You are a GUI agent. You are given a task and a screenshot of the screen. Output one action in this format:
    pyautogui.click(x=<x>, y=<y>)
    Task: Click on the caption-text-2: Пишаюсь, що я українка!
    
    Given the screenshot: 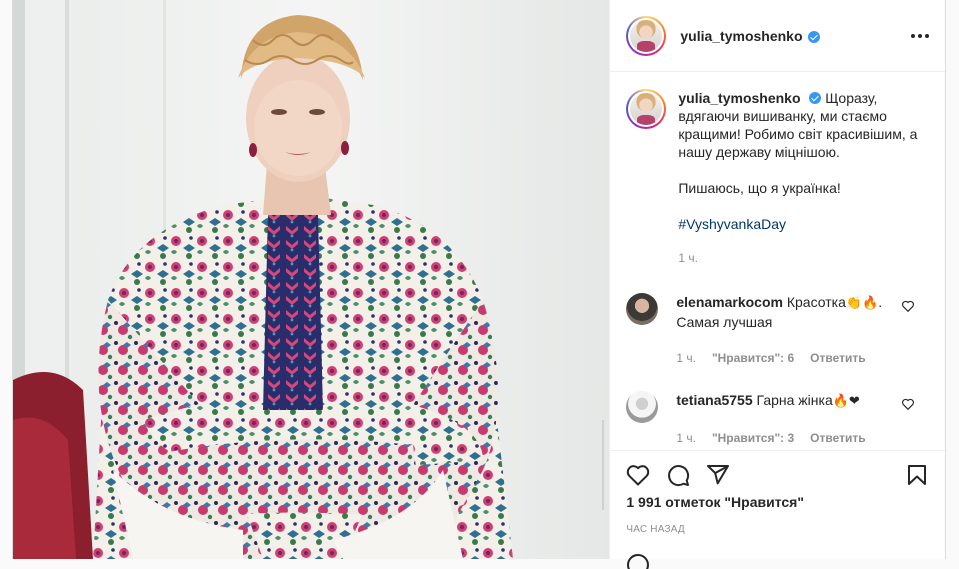 What is the action you would take?
    pyautogui.click(x=759, y=188)
    